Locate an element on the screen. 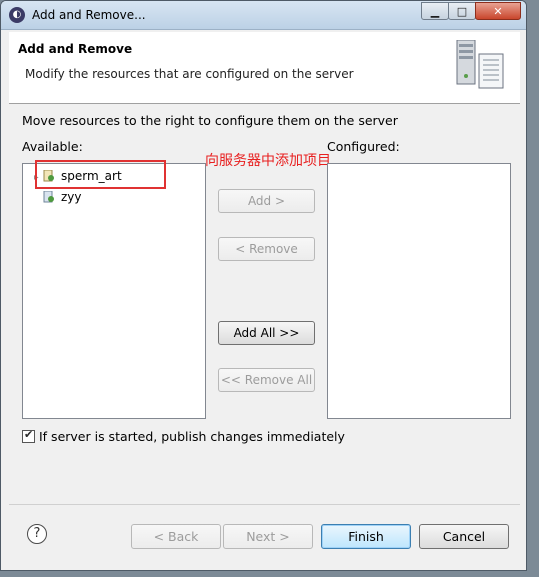 The image size is (539, 577). list-item-label: zyy is located at coordinates (71, 197).